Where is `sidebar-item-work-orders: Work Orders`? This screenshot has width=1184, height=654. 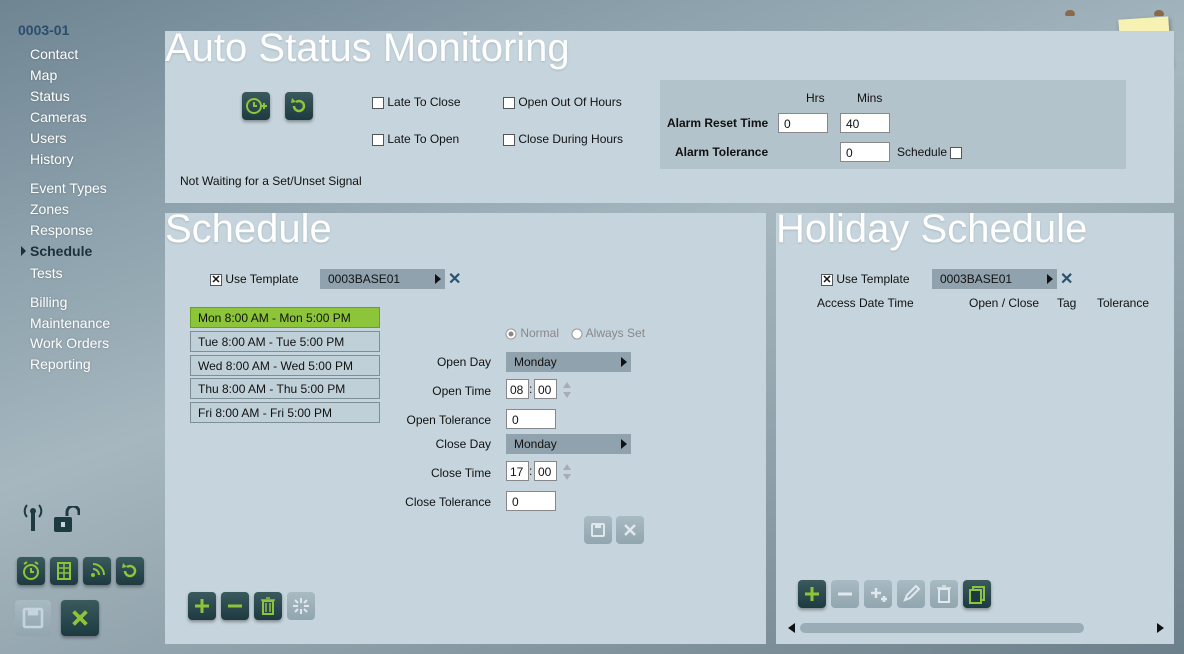
sidebar-item-work-orders: Work Orders is located at coordinates (69, 343).